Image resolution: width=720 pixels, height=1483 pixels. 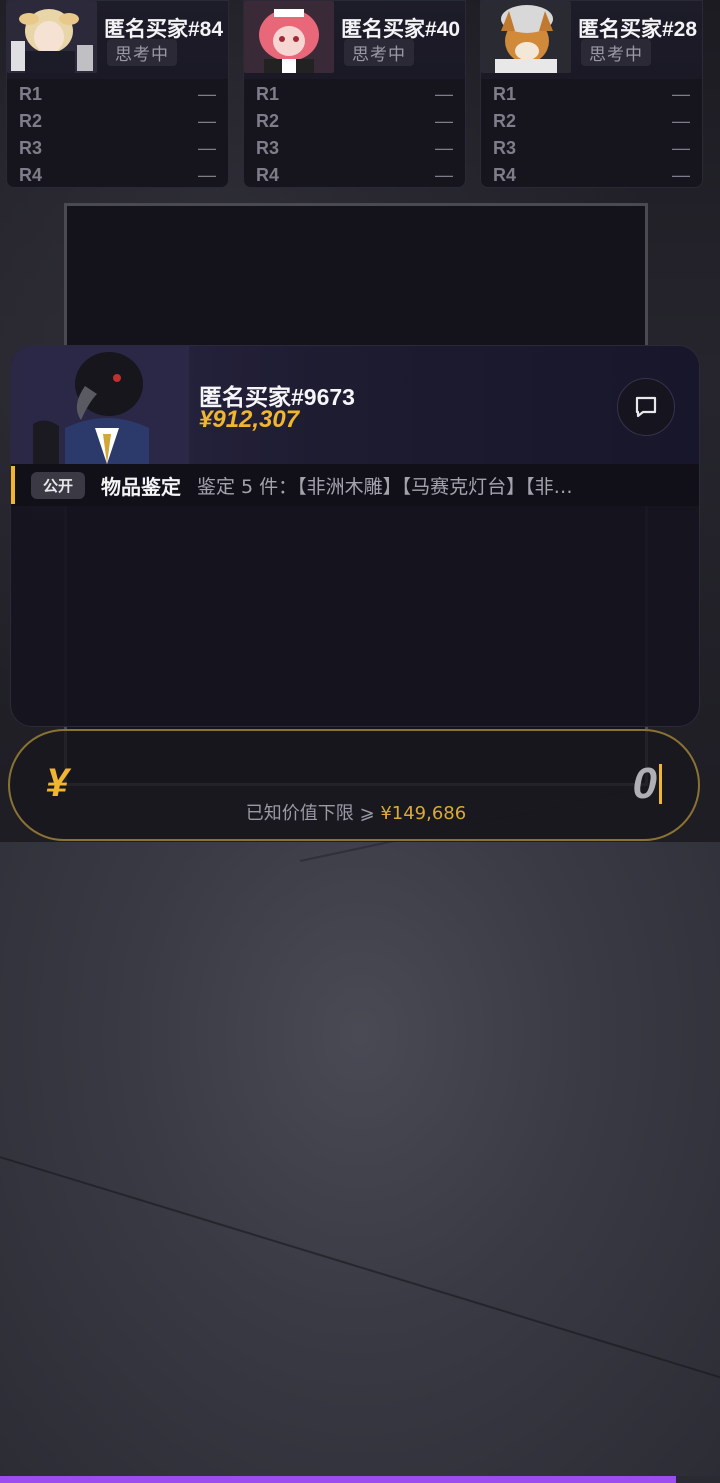 I want to click on bid-hint: 已知价值下限 ⩾ ¥149,686, so click(x=356, y=812).